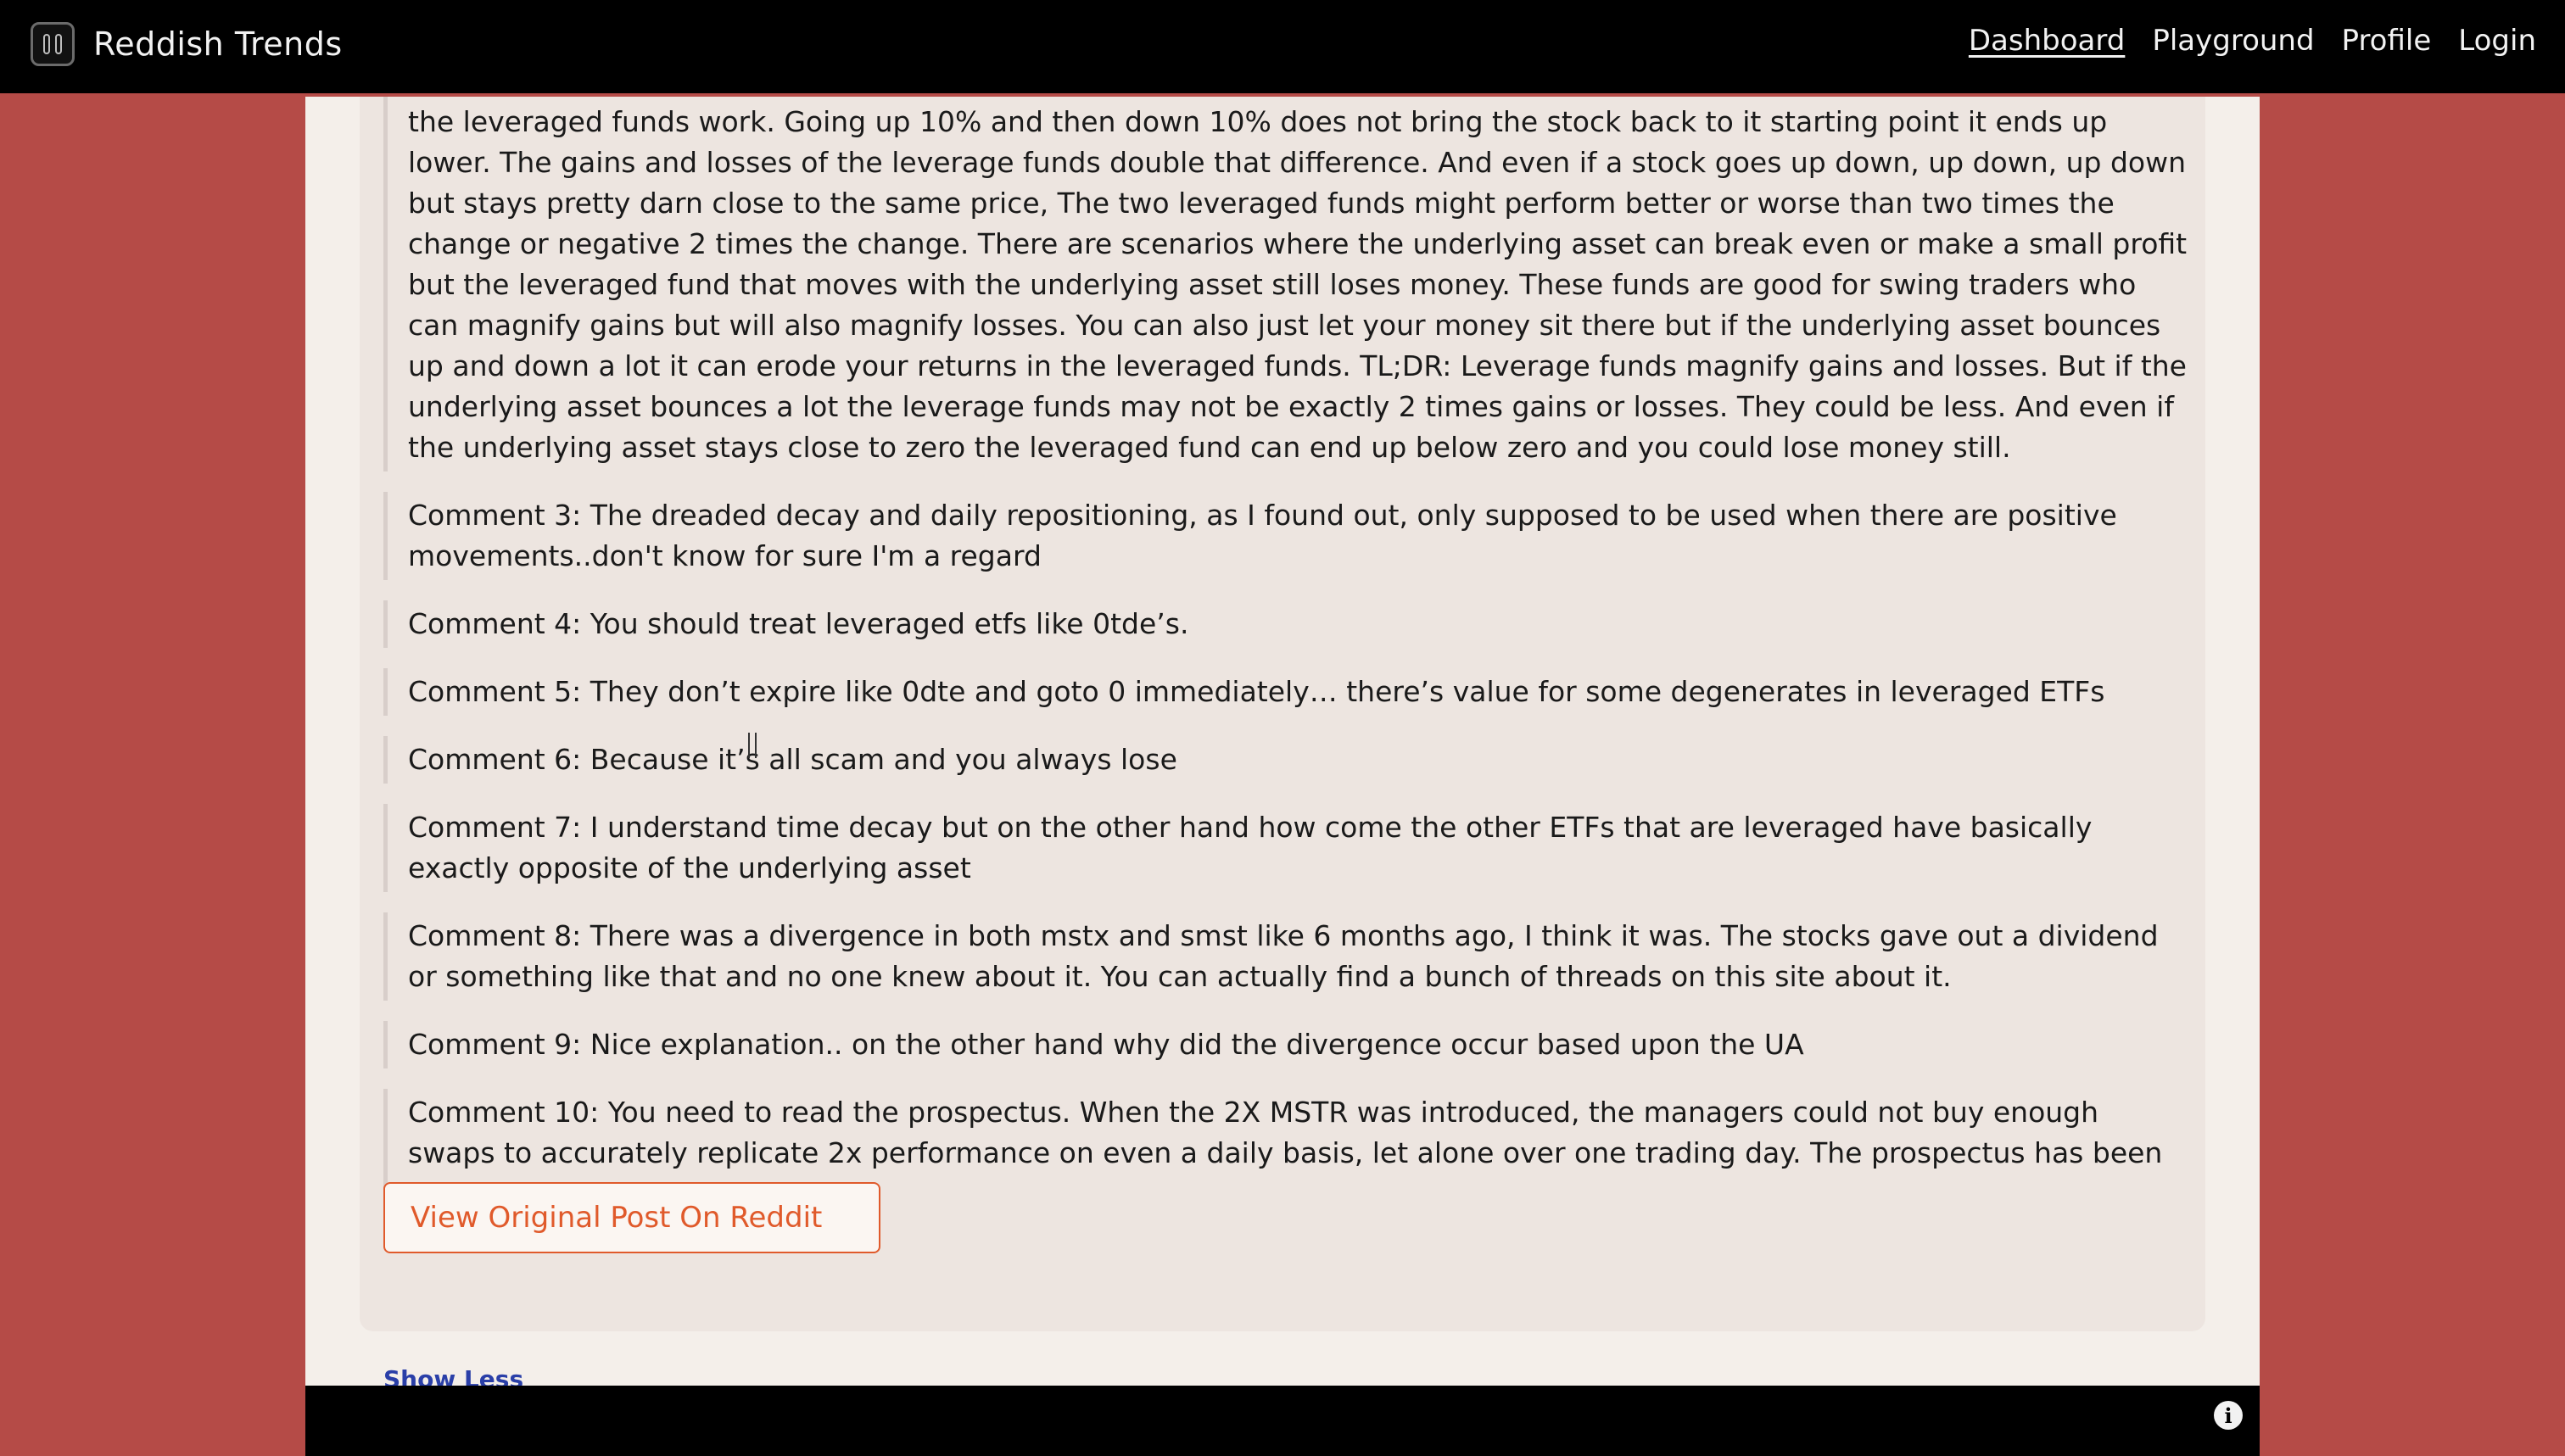 Image resolution: width=2565 pixels, height=1456 pixels. What do you see at coordinates (2497, 41) in the screenshot?
I see `nav-login: Login` at bounding box center [2497, 41].